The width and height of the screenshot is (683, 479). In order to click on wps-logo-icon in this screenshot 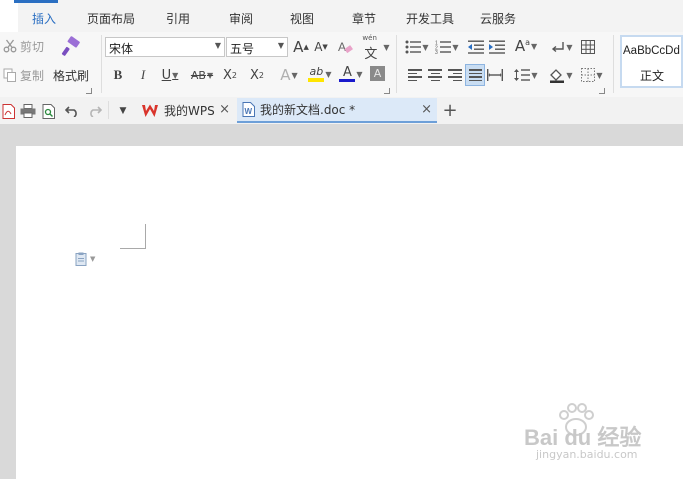, I will do `click(150, 110)`.